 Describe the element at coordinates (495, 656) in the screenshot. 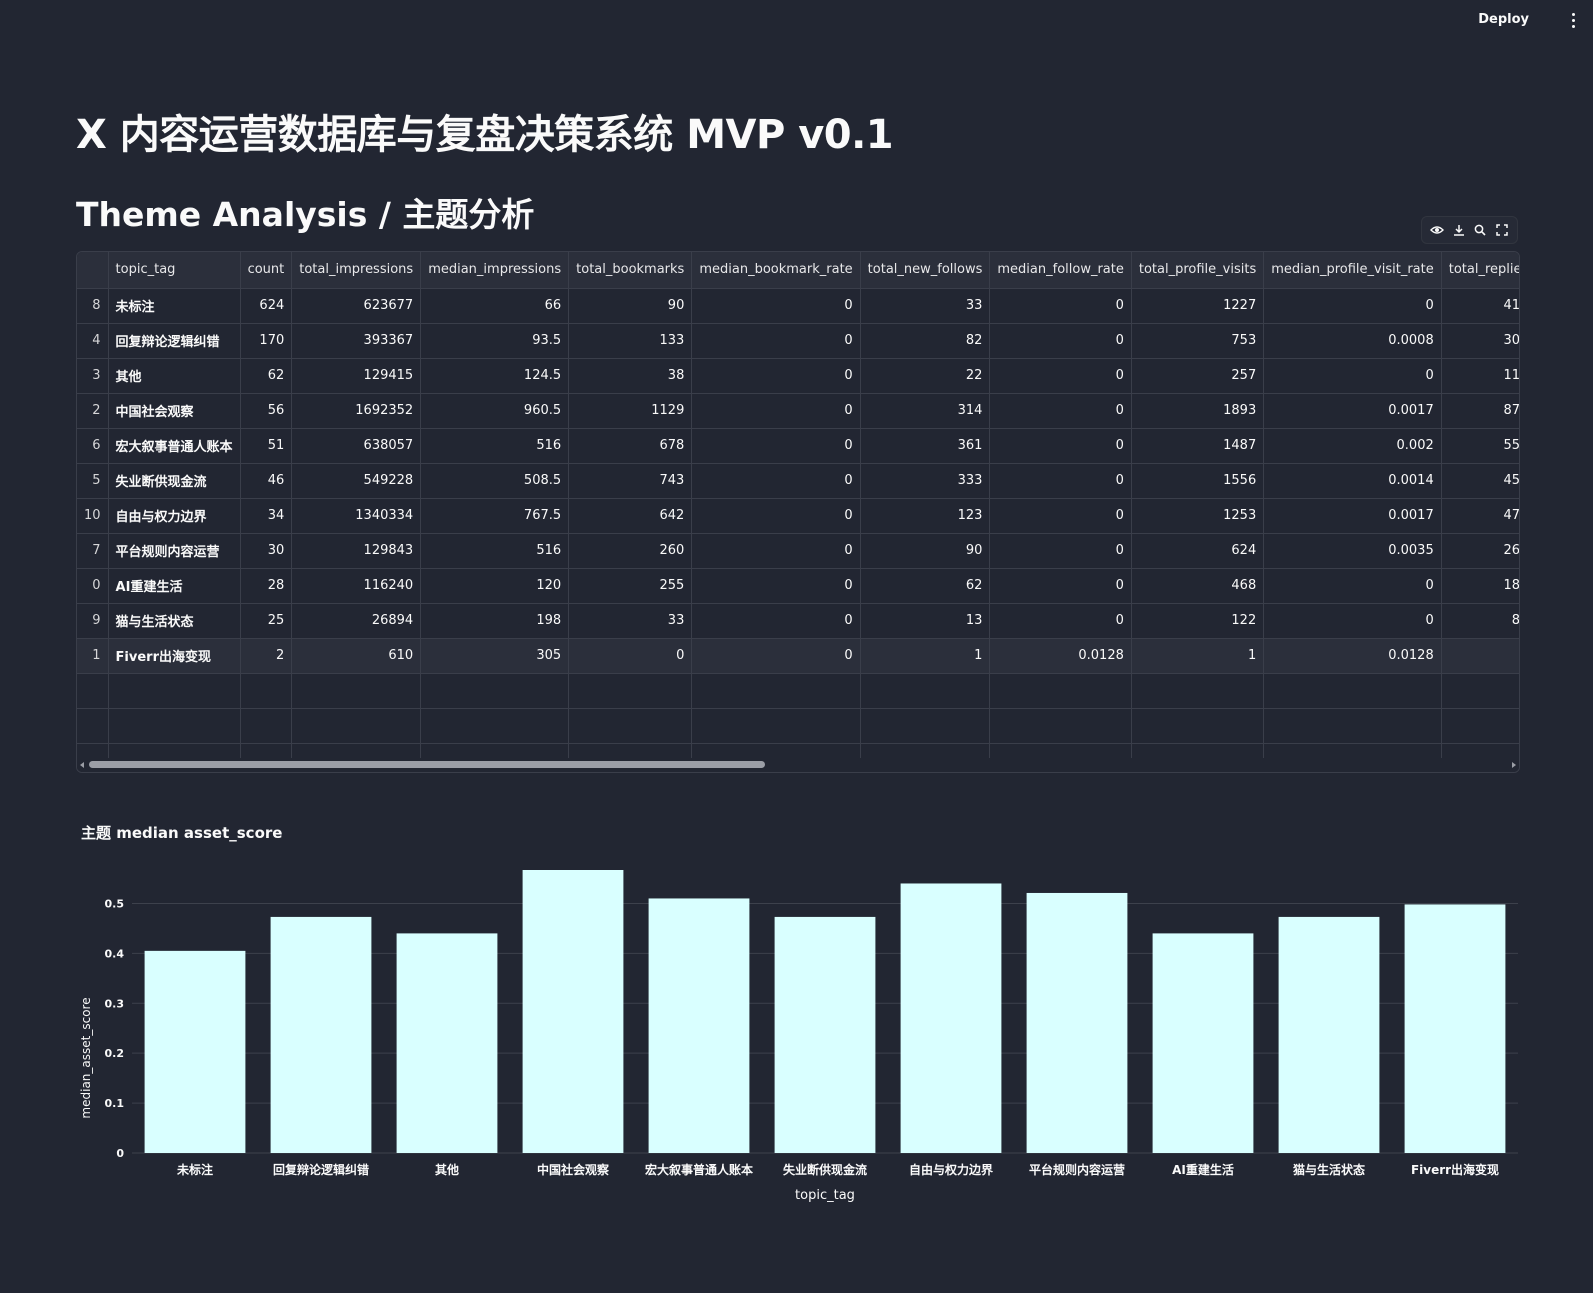

I see `table-cell: 305` at that location.